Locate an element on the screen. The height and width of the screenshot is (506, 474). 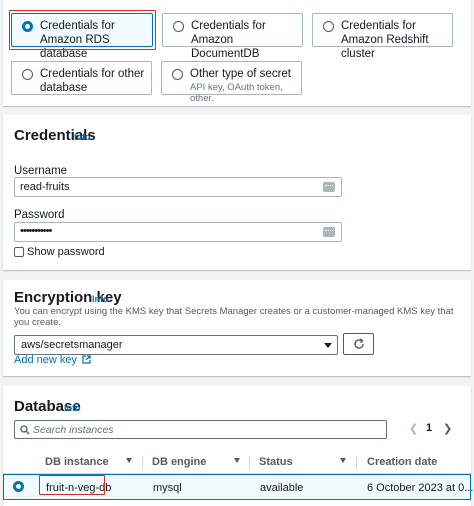
search-placeholder: Search instances is located at coordinates (73, 430).